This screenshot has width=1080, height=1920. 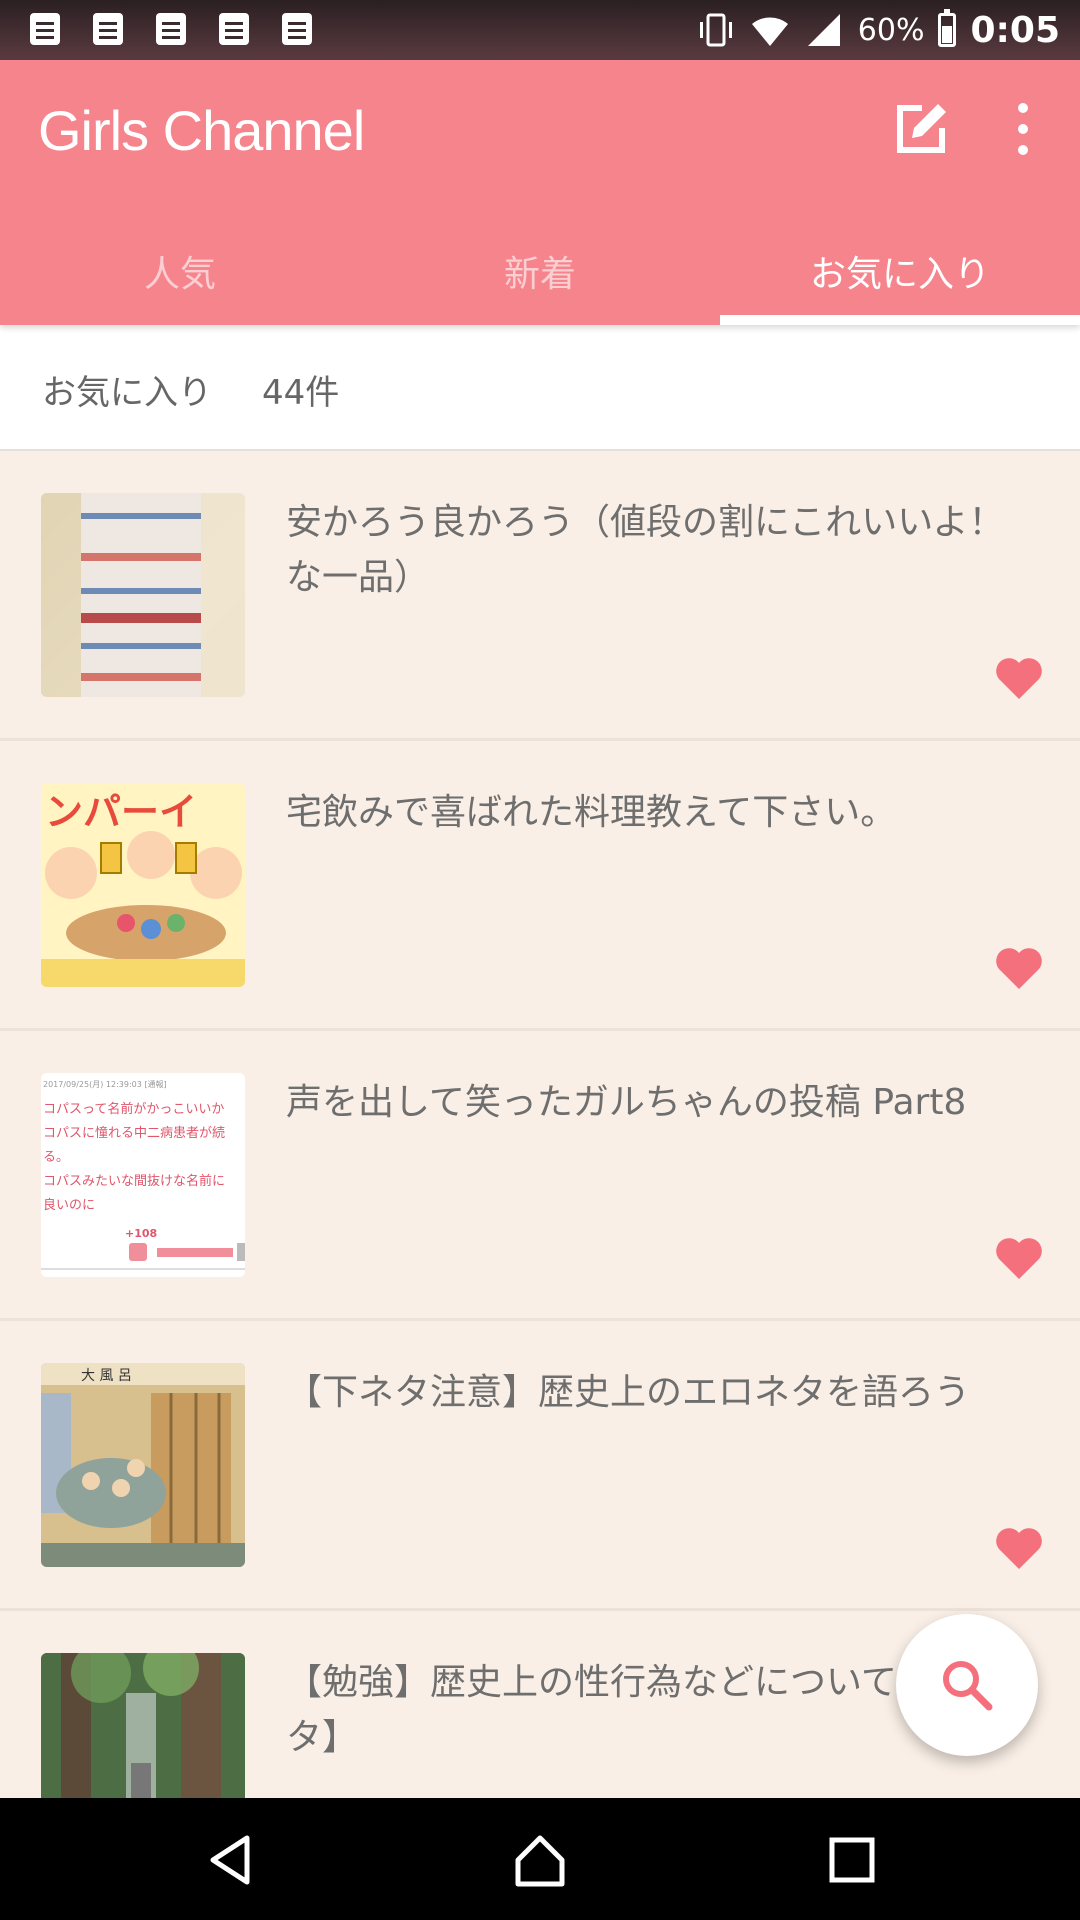 What do you see at coordinates (540, 192) in the screenshot?
I see `app-bar: Girls Channel 人気 新着 お気に入り` at bounding box center [540, 192].